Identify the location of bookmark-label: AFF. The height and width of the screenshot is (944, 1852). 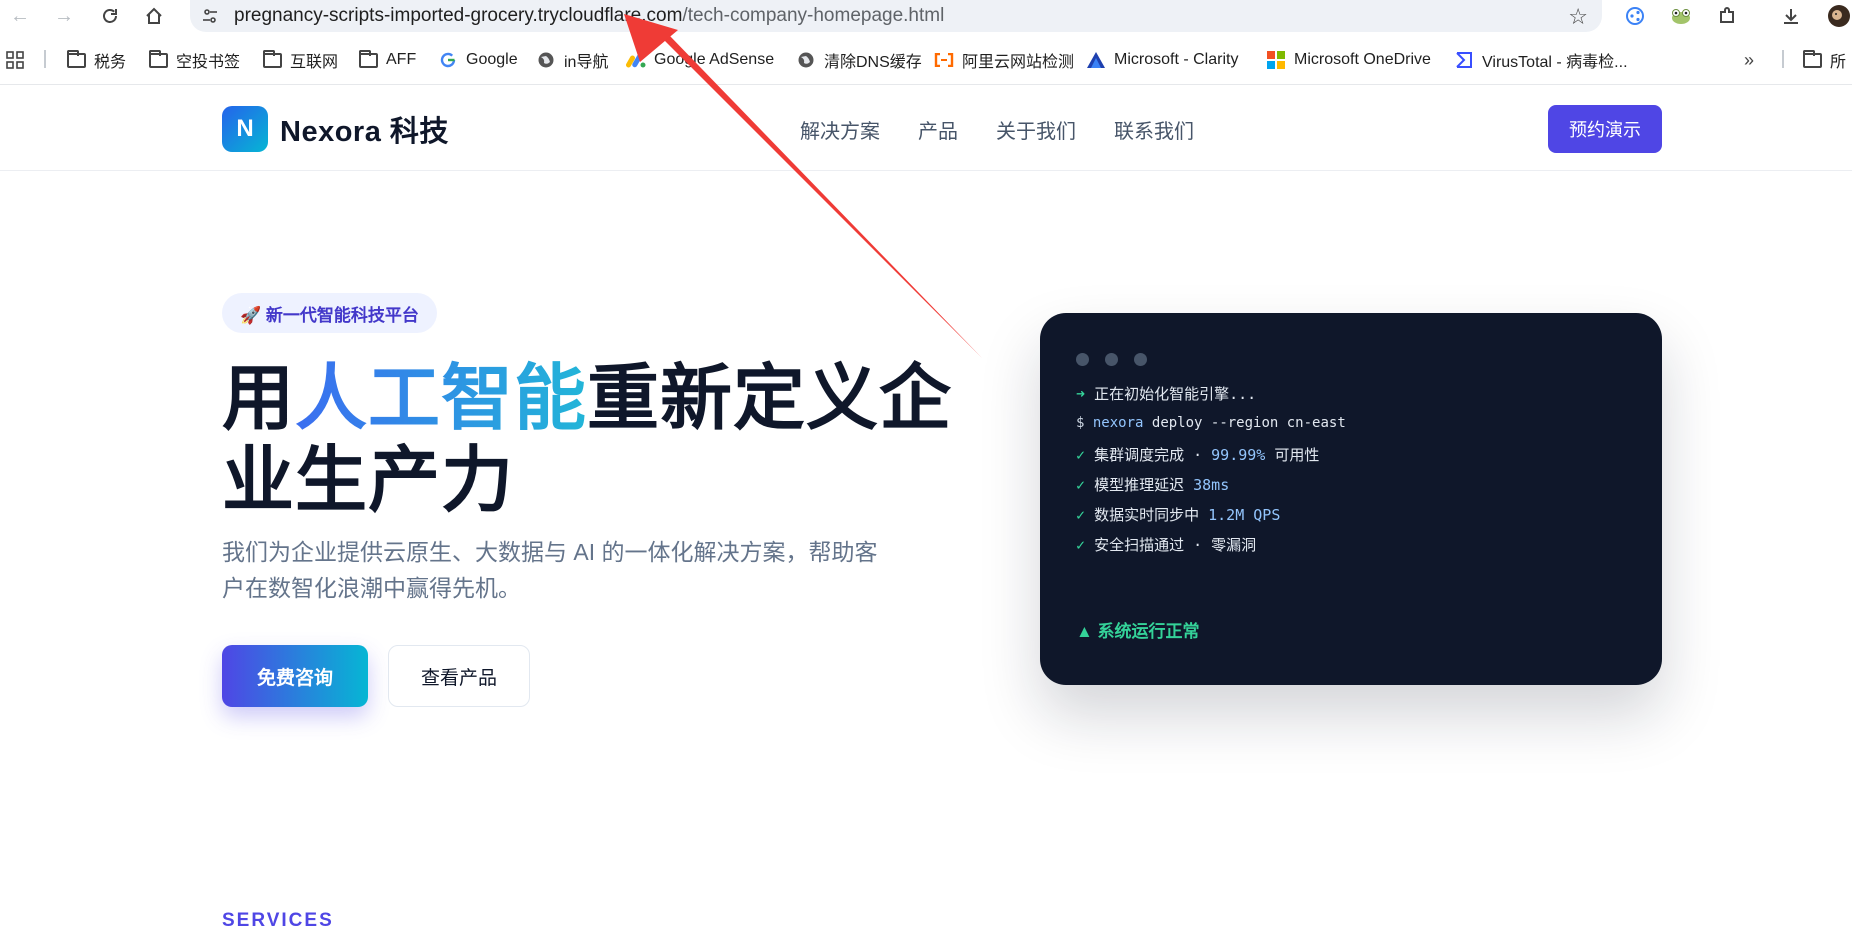
(401, 59).